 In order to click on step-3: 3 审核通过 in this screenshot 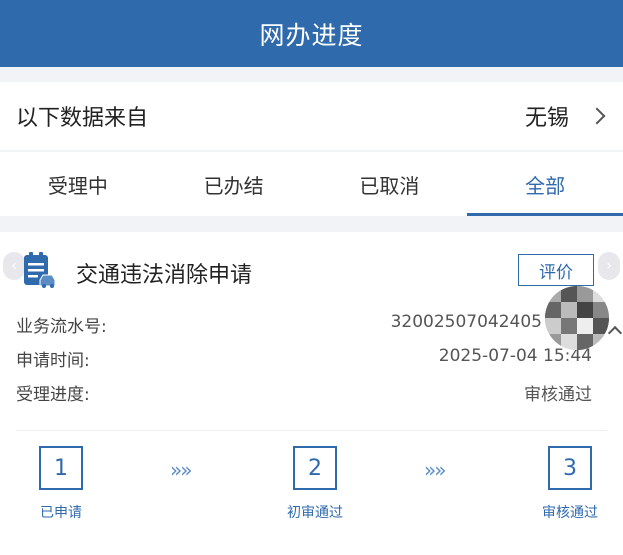, I will do `click(570, 484)`.